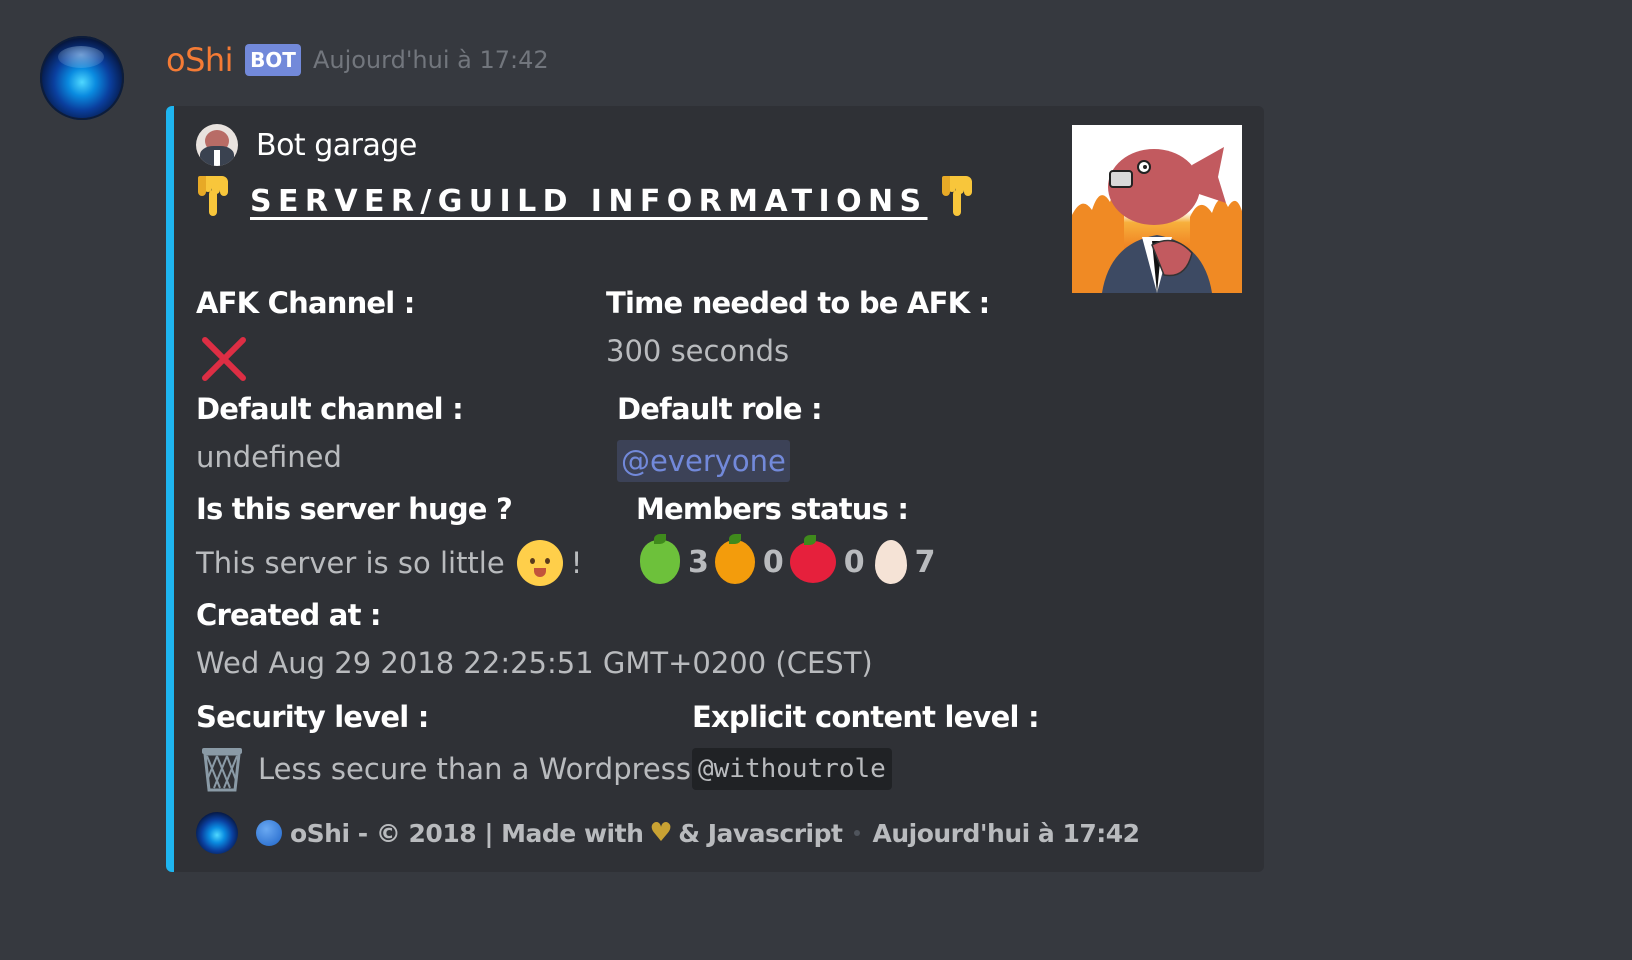 This screenshot has height=960, width=1632. I want to click on field-name-default-role: Default role :, so click(720, 409).